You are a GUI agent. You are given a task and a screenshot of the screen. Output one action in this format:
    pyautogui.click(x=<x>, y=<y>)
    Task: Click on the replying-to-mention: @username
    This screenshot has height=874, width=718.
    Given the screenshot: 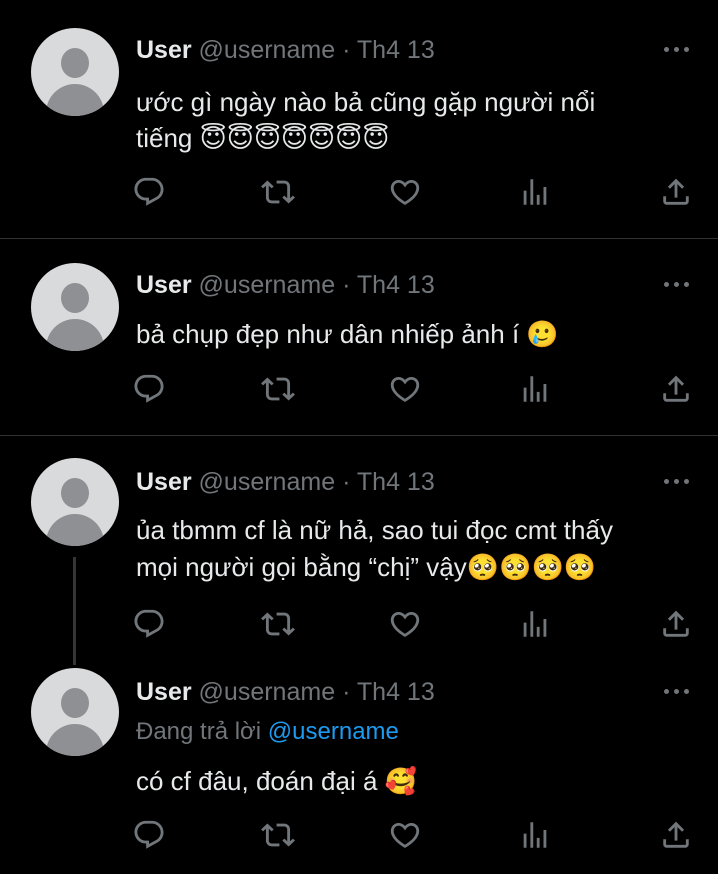 What is the action you would take?
    pyautogui.click(x=333, y=731)
    